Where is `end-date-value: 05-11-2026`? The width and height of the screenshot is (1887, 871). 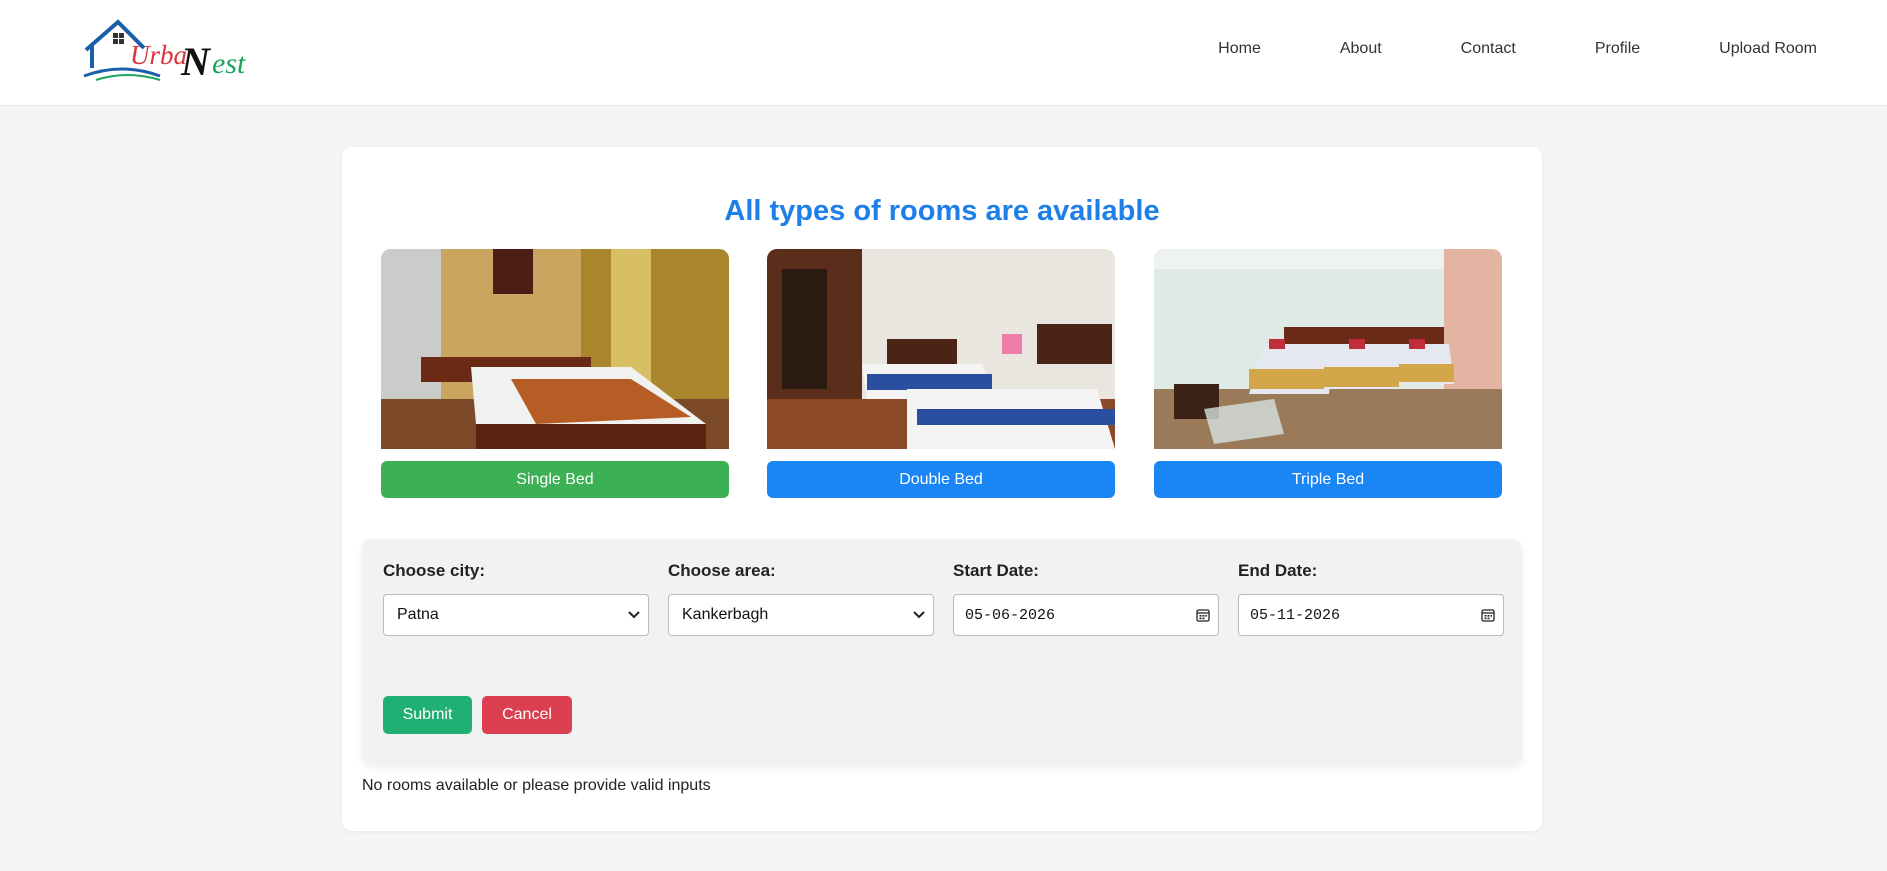
end-date-value: 05-11-2026 is located at coordinates (1295, 615).